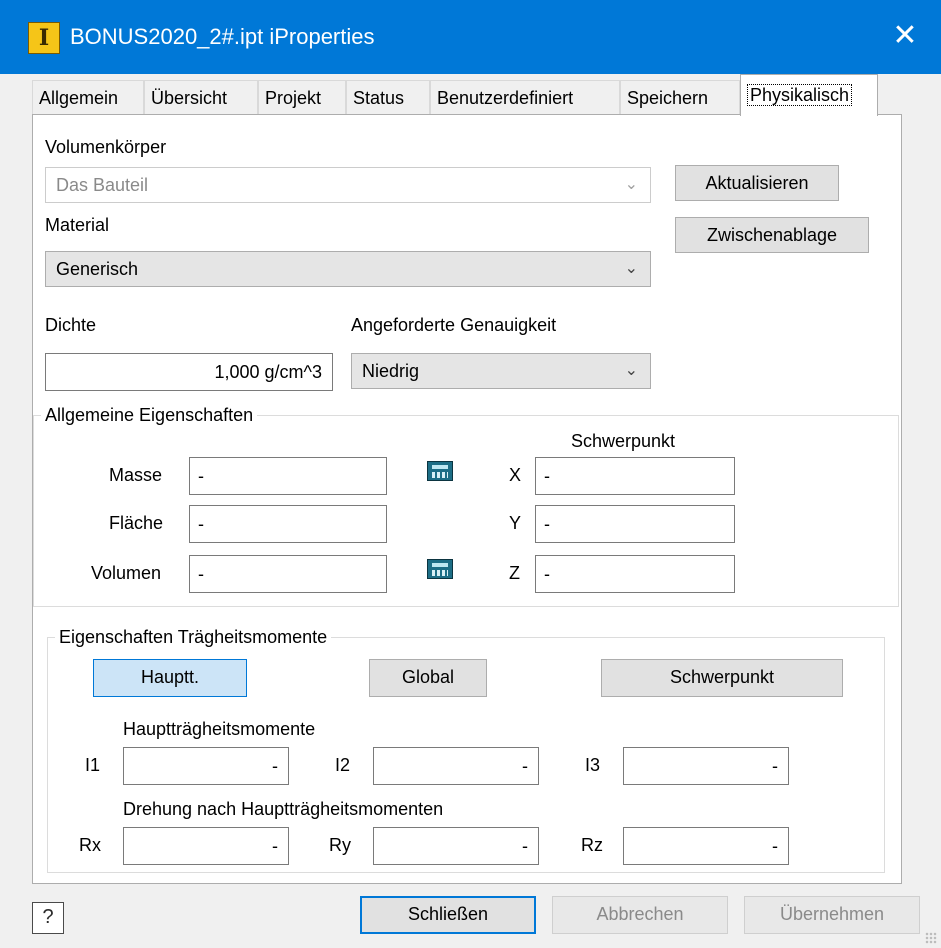 The height and width of the screenshot is (948, 941). Describe the element at coordinates (302, 97) in the screenshot. I see `tab-projekt: Projekt` at that location.